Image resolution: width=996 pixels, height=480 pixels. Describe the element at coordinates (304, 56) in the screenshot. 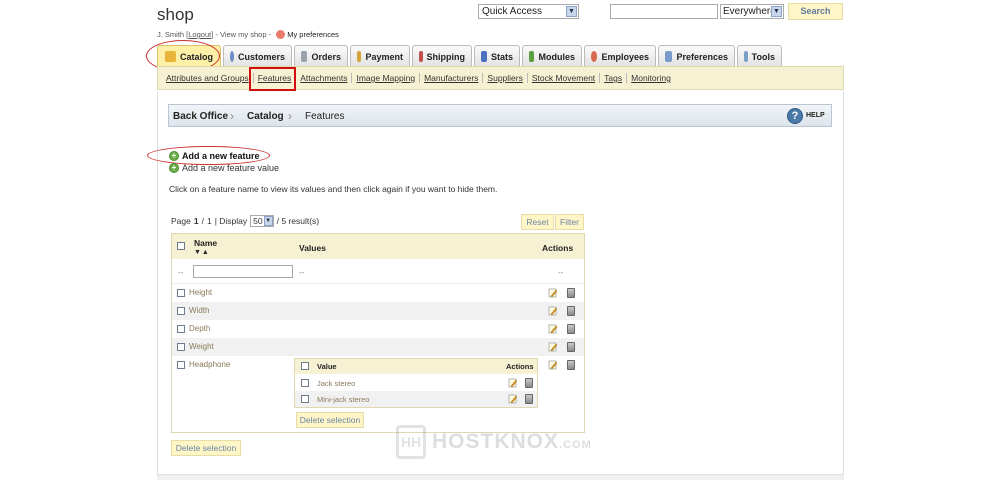

I see `cart-icon` at that location.